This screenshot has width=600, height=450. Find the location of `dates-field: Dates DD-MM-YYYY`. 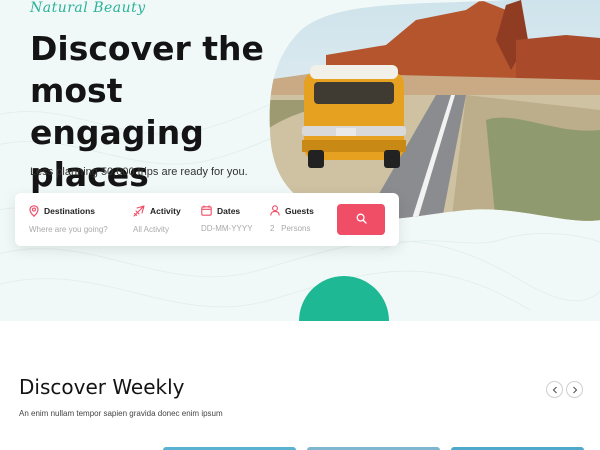

dates-field: Dates DD-MM-YYYY is located at coordinates (227, 219).